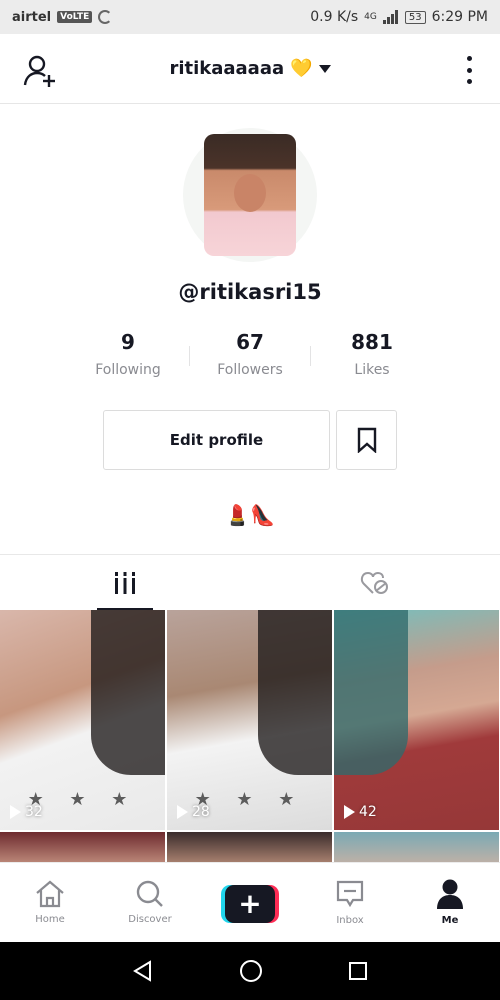  I want to click on tab-liked, so click(375, 583).